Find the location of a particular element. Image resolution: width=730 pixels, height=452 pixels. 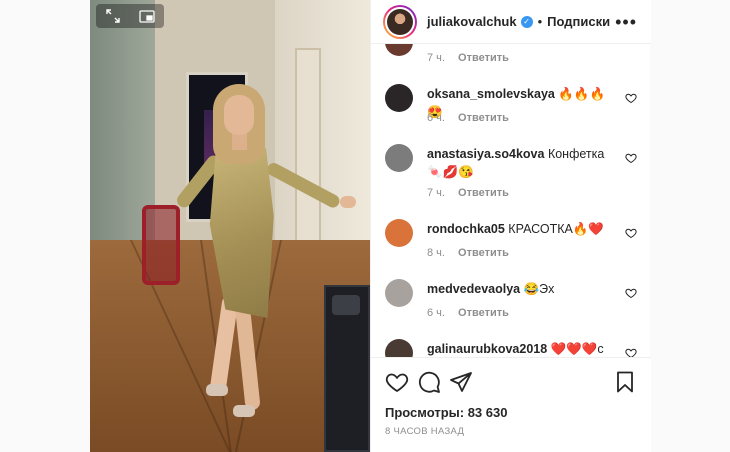

verified-badge-icon: ✓ is located at coordinates (526, 21).